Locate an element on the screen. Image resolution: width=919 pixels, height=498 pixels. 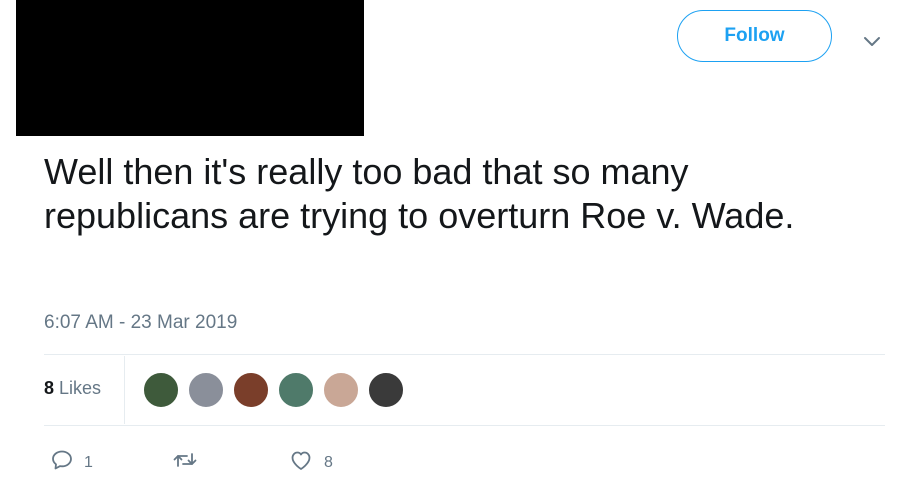
reply-icon is located at coordinates (62, 462).